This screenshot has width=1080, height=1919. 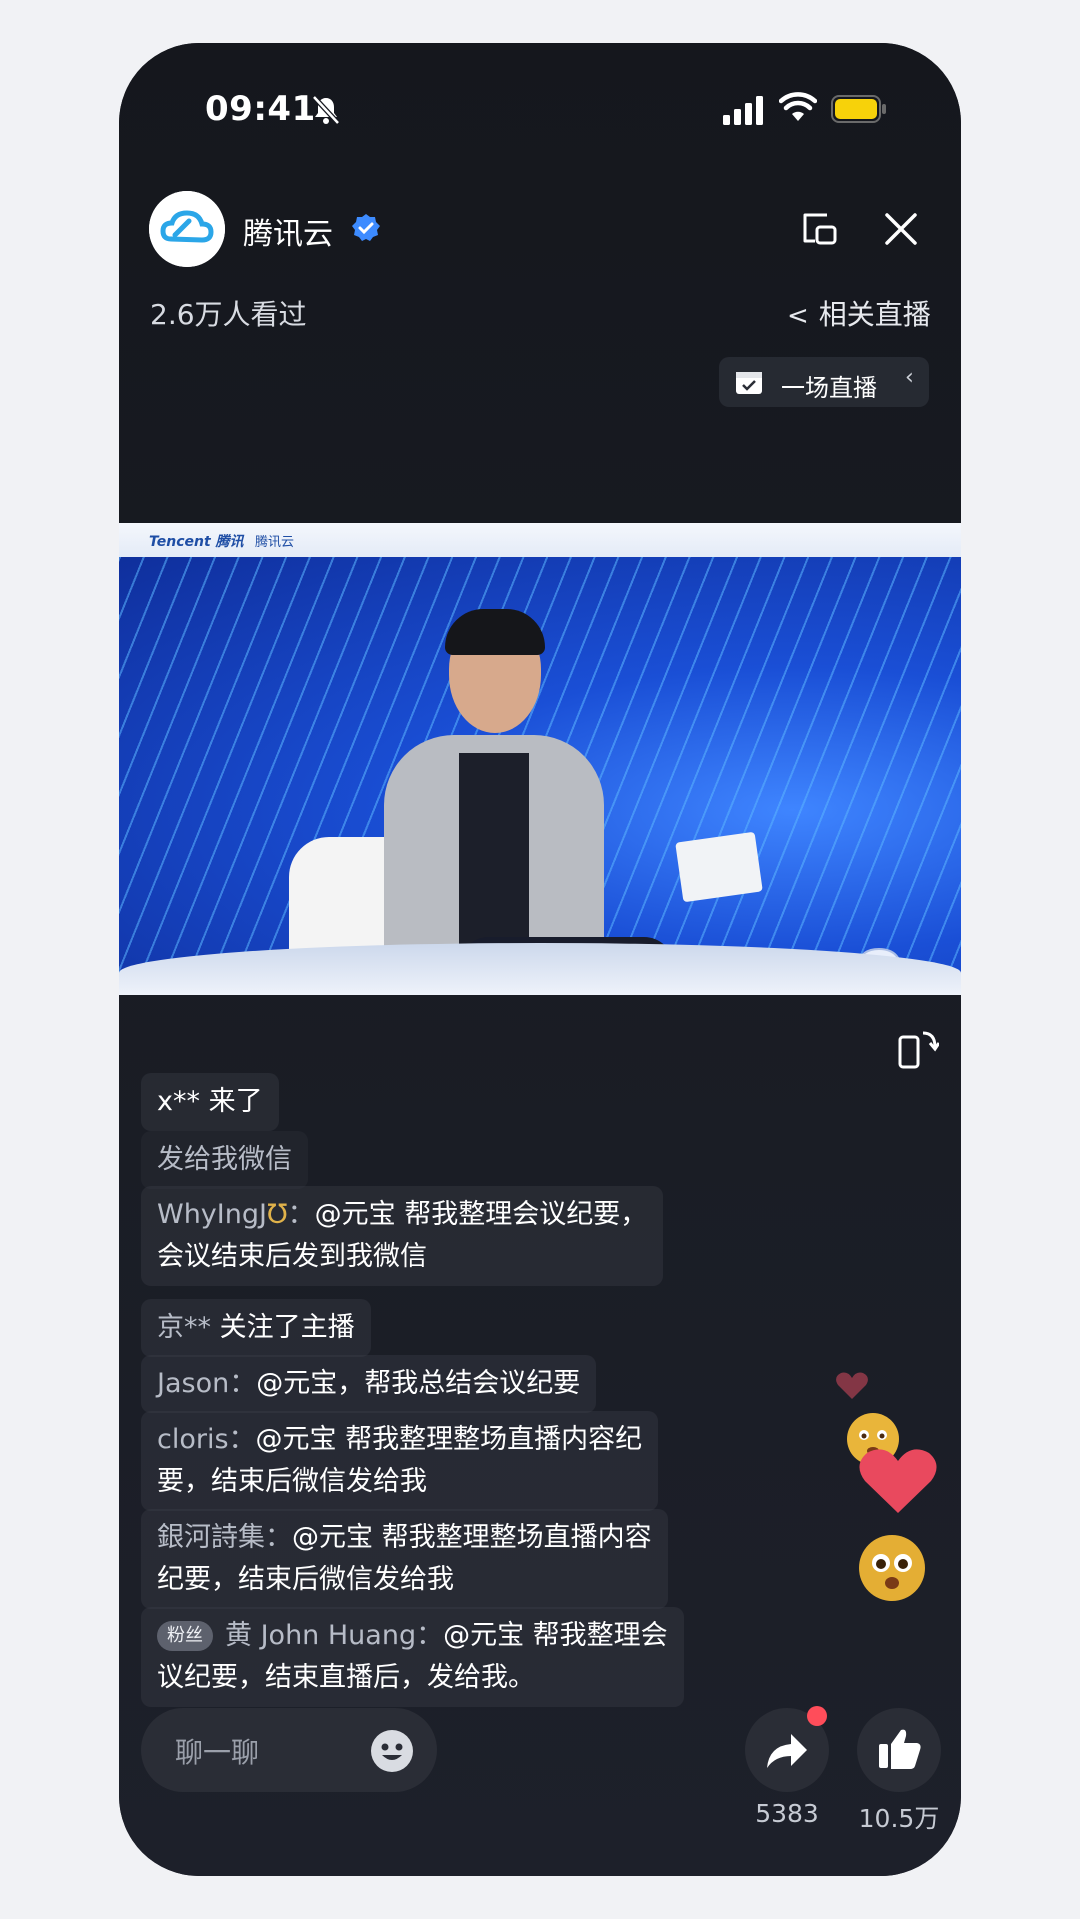 What do you see at coordinates (292, 1481) in the screenshot?
I see `comment-text-cont: 要，结束后微信发给我` at bounding box center [292, 1481].